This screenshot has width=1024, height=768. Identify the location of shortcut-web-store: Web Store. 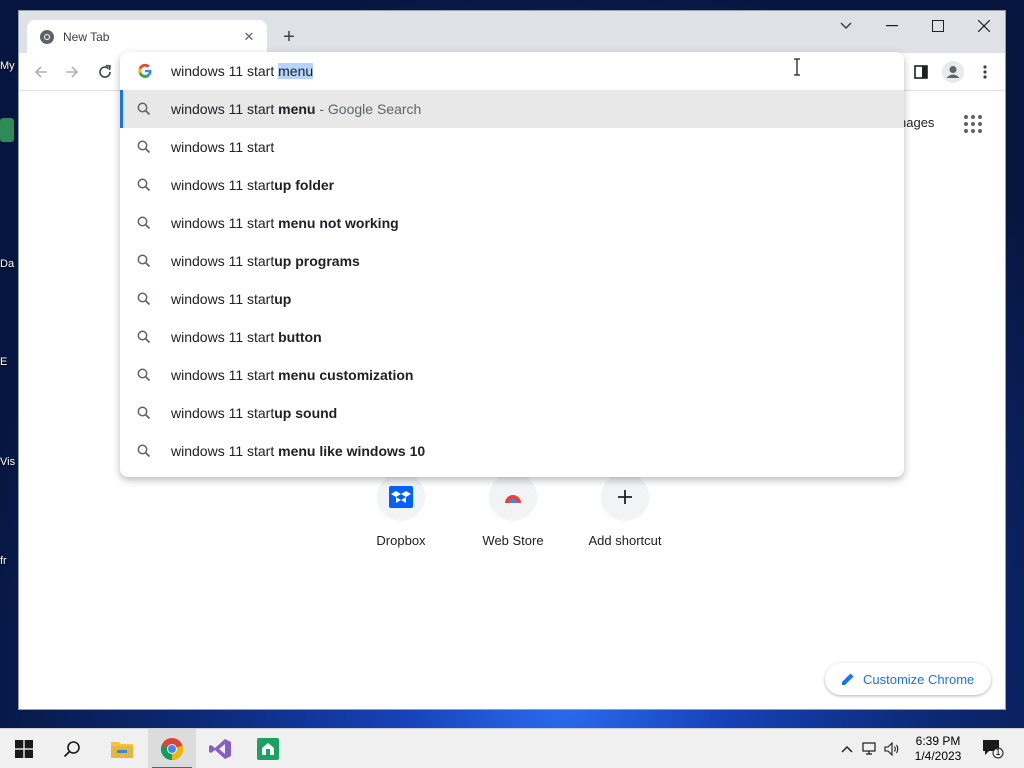
(513, 510).